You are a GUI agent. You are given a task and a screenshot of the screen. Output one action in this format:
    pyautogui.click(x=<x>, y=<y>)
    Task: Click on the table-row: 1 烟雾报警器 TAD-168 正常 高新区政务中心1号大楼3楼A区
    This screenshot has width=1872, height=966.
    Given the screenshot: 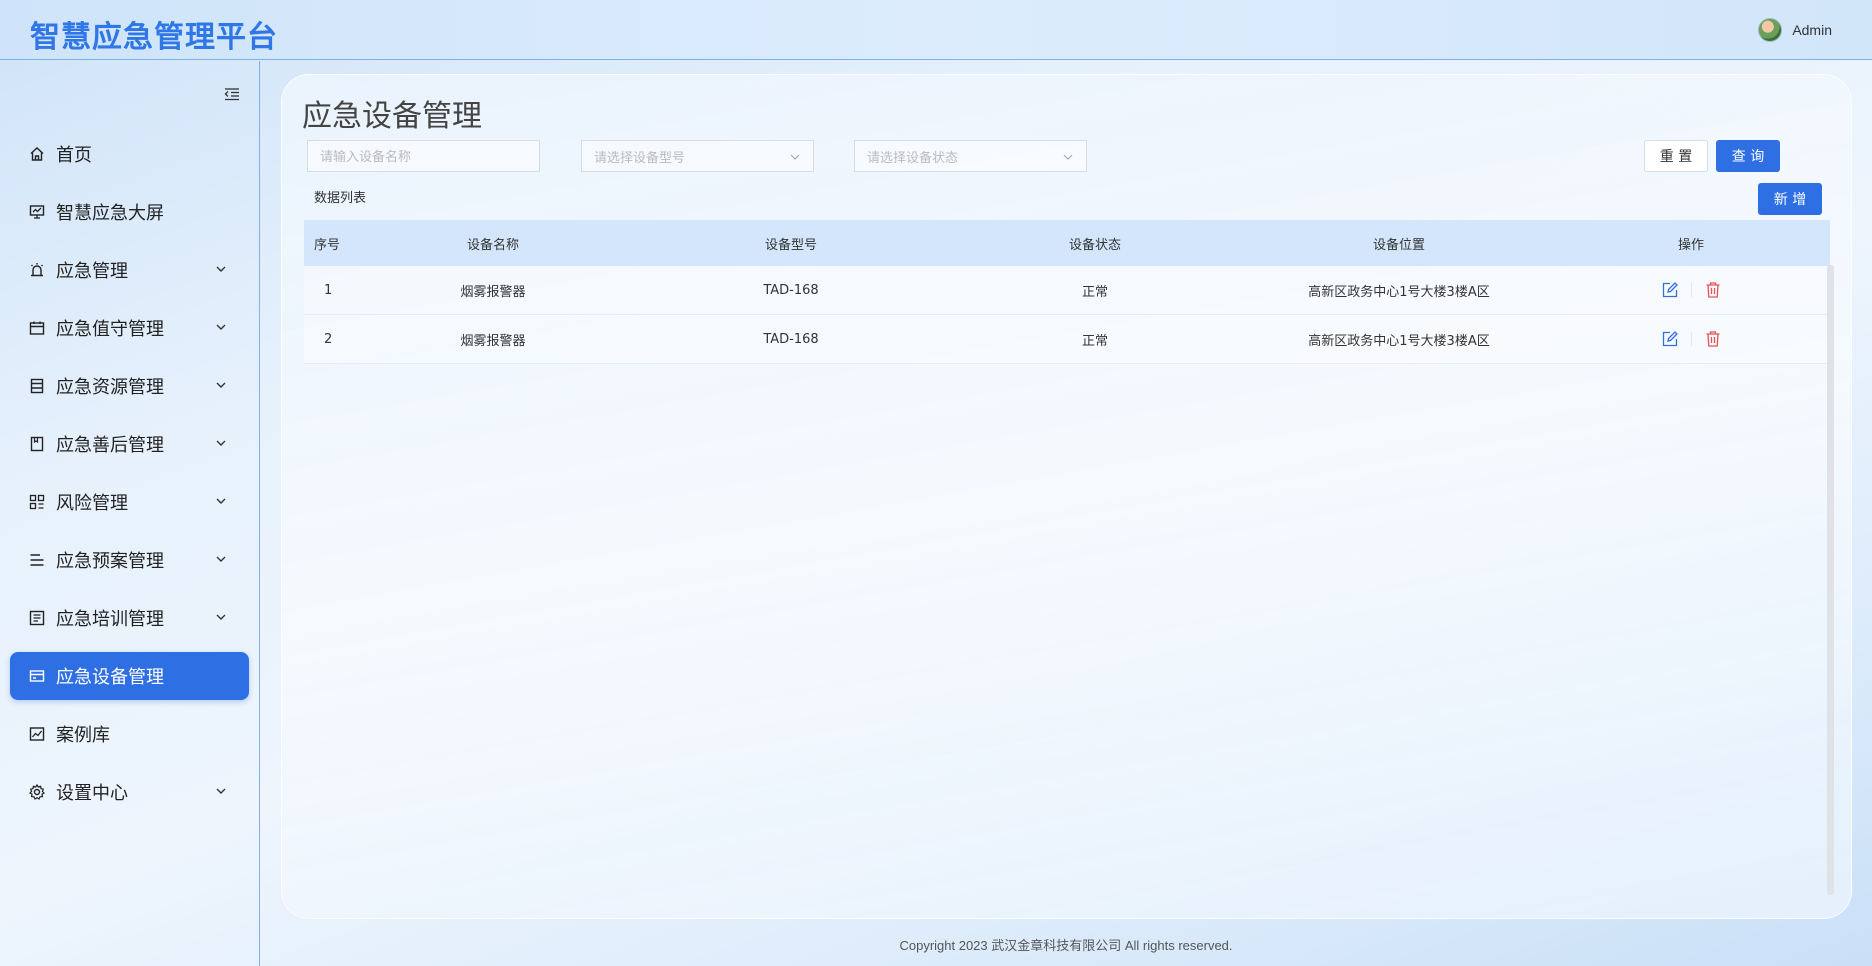 What is the action you would take?
    pyautogui.click(x=1067, y=290)
    